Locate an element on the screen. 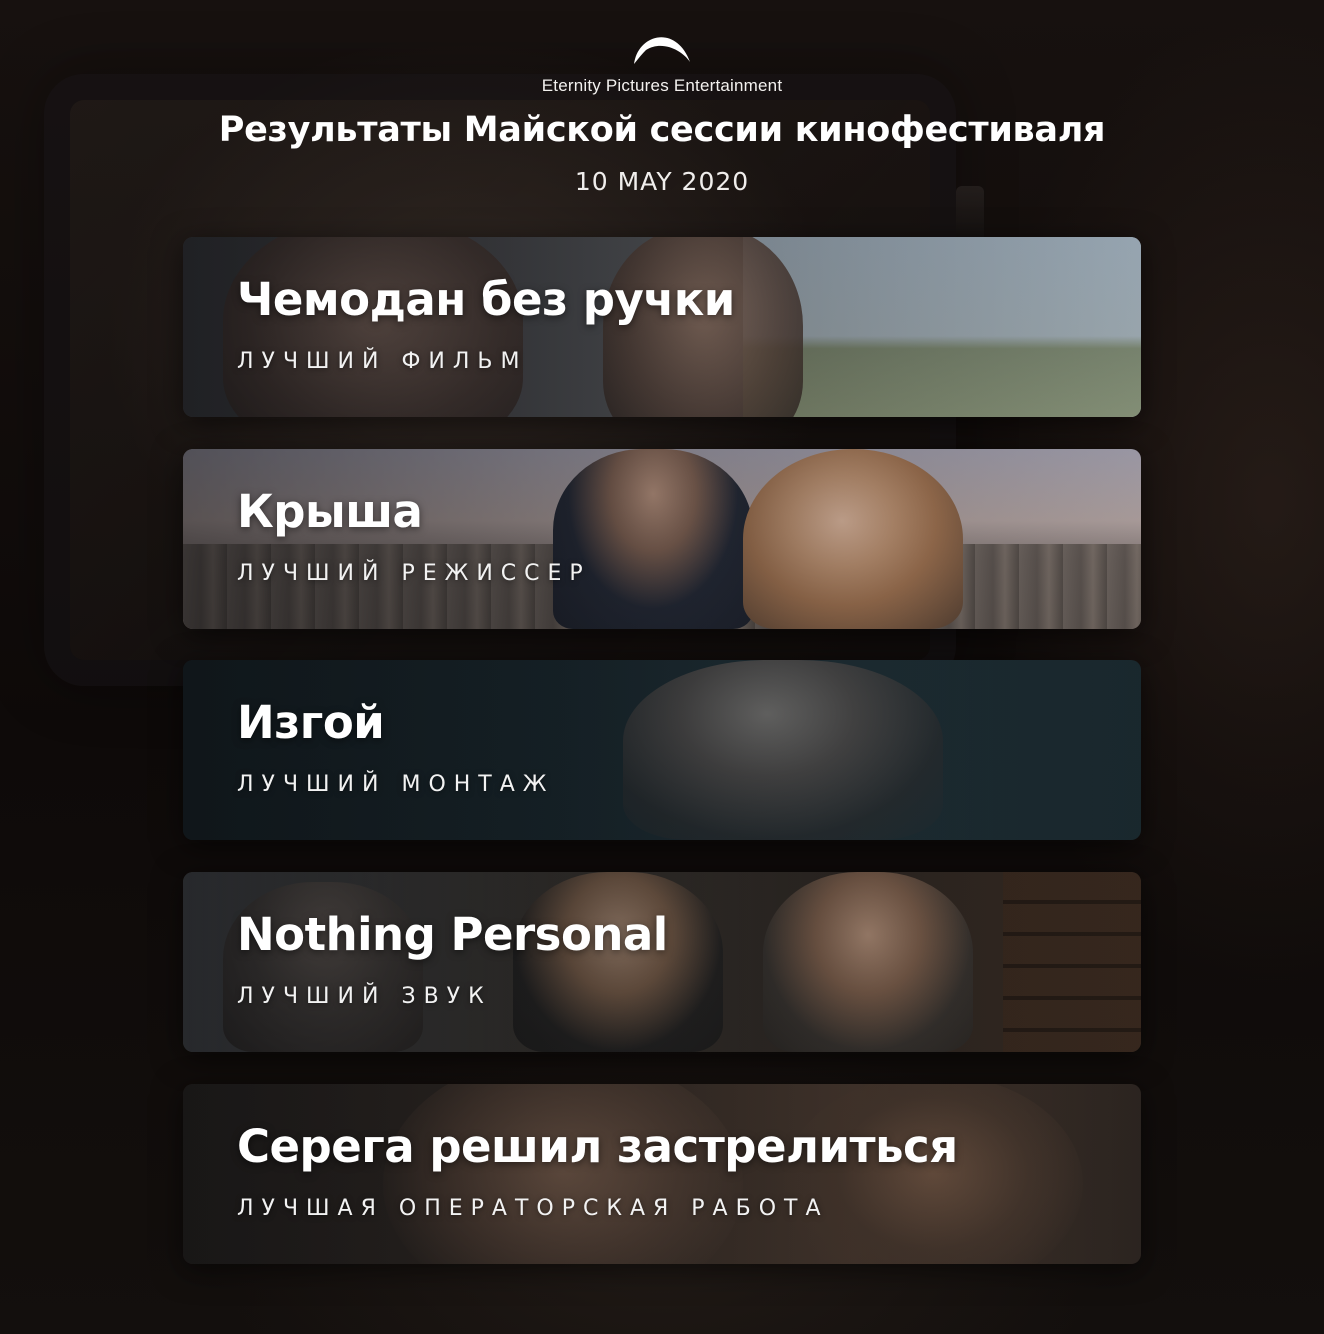  award-category: ЛУЧШАЯ ОПЕРАТОРСКАЯ РАБОТА is located at coordinates (533, 1208).